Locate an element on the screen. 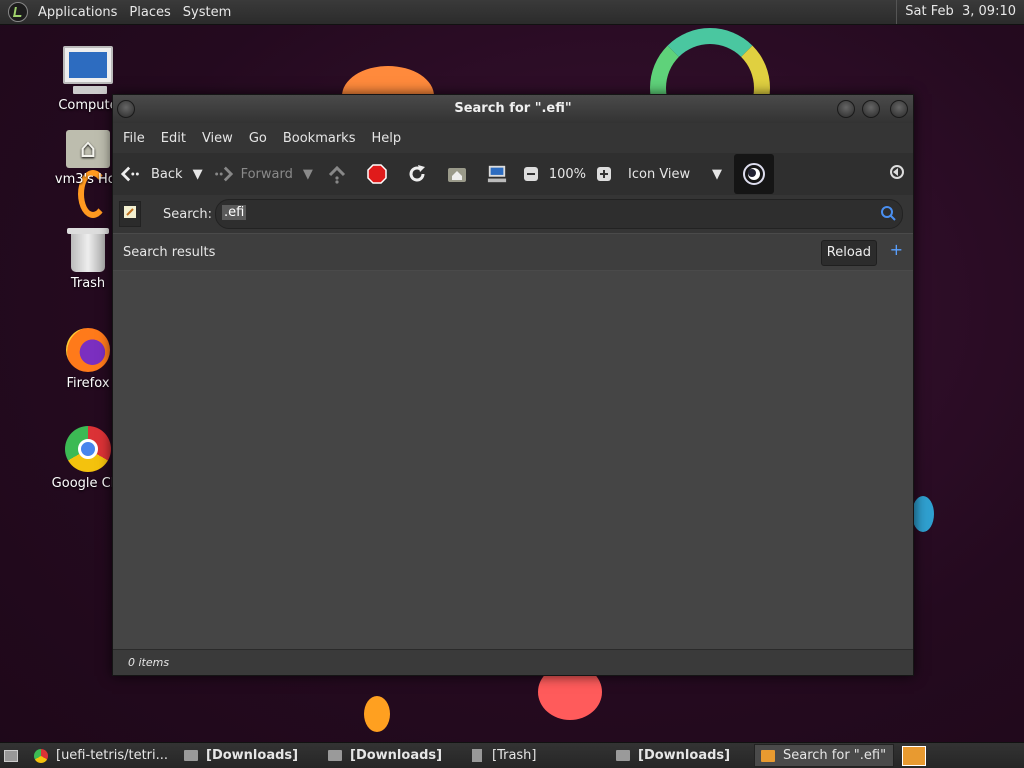  task-downloads-1: [Downloads] is located at coordinates (249, 755).